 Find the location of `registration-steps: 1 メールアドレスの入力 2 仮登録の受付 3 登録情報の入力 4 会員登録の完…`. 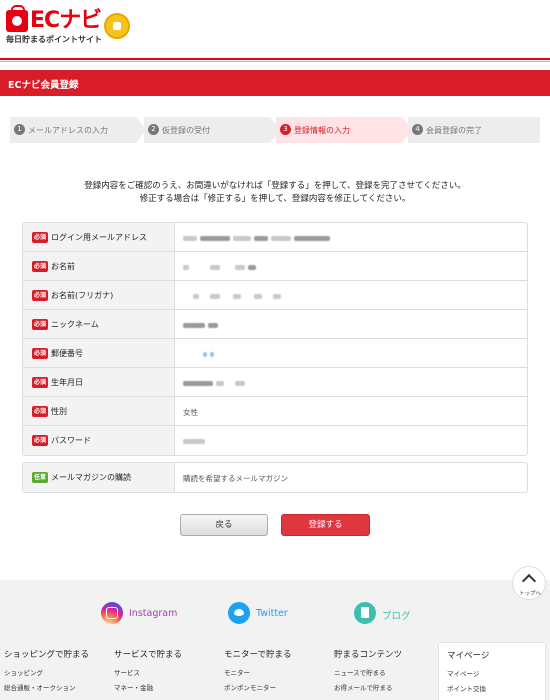

registration-steps: 1 メールアドレスの入力 2 仮登録の受付 3 登録情報の入力 4 会員登録の完… is located at coordinates (275, 130).